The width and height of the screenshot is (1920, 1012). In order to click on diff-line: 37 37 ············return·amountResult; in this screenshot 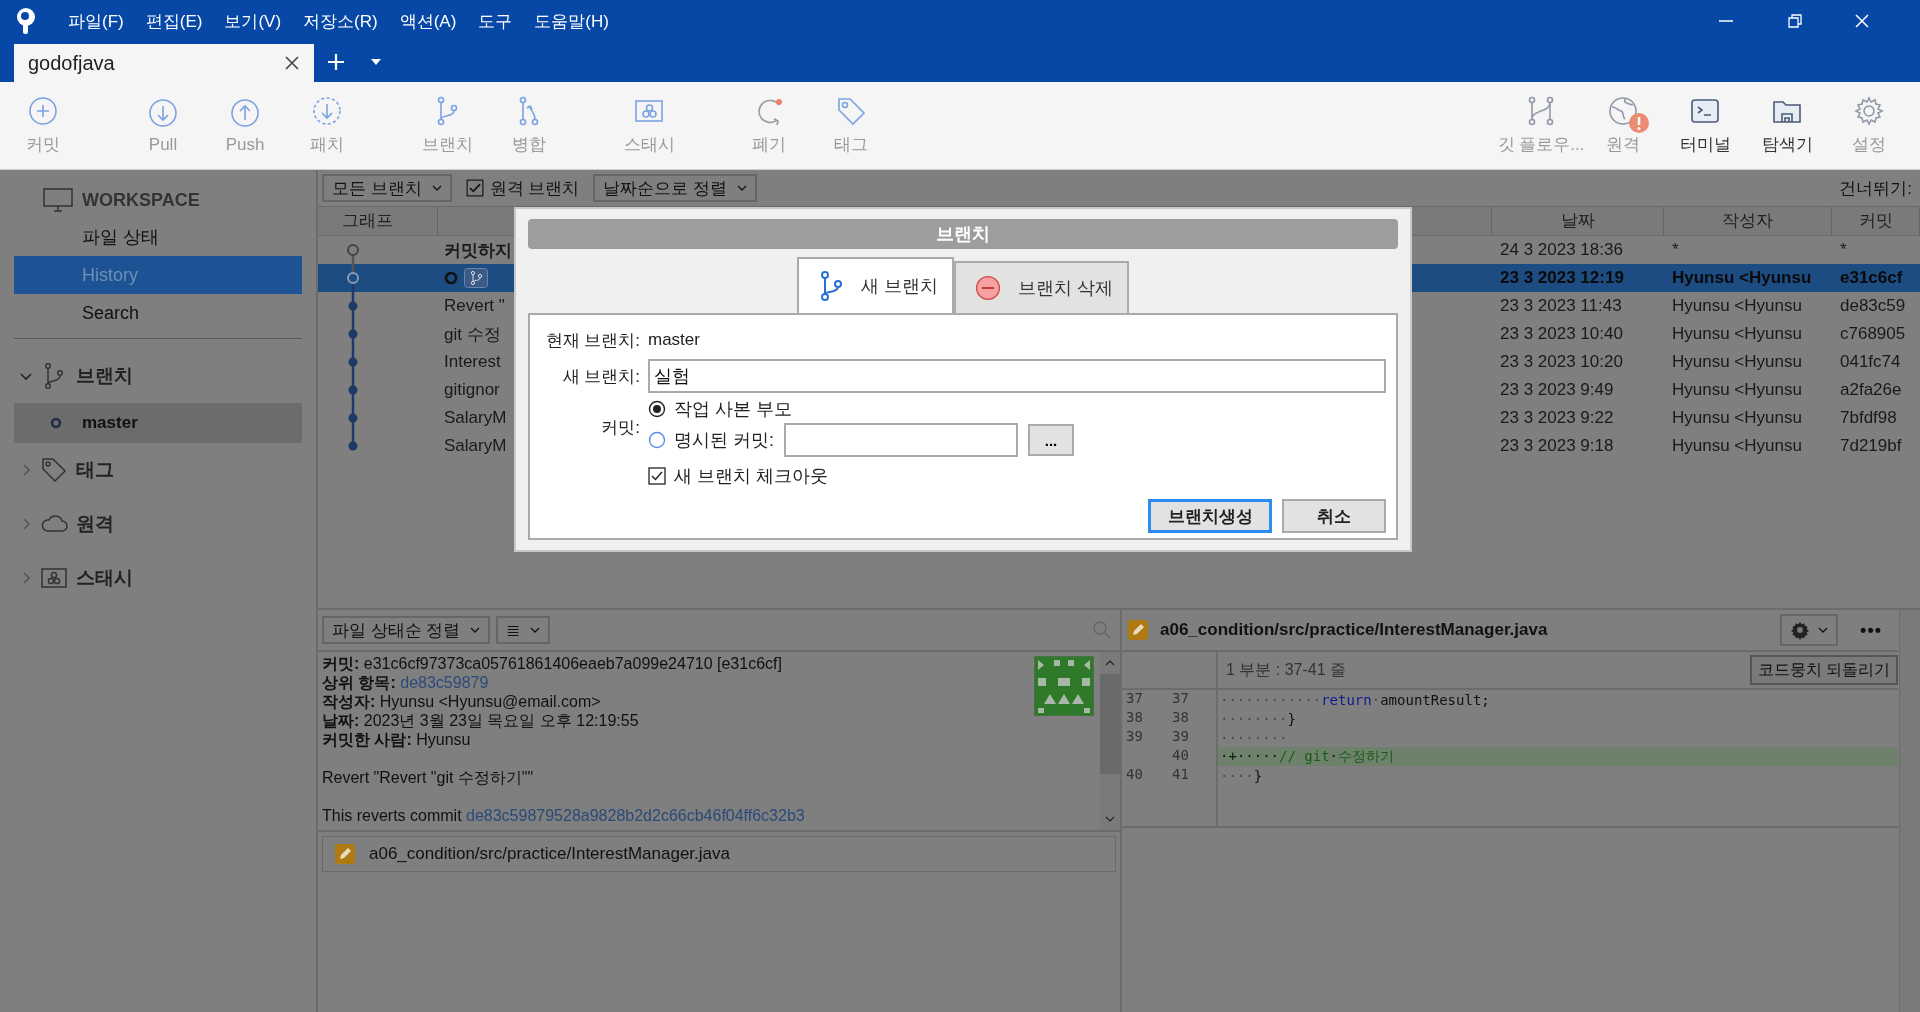, I will do `click(1510, 699)`.